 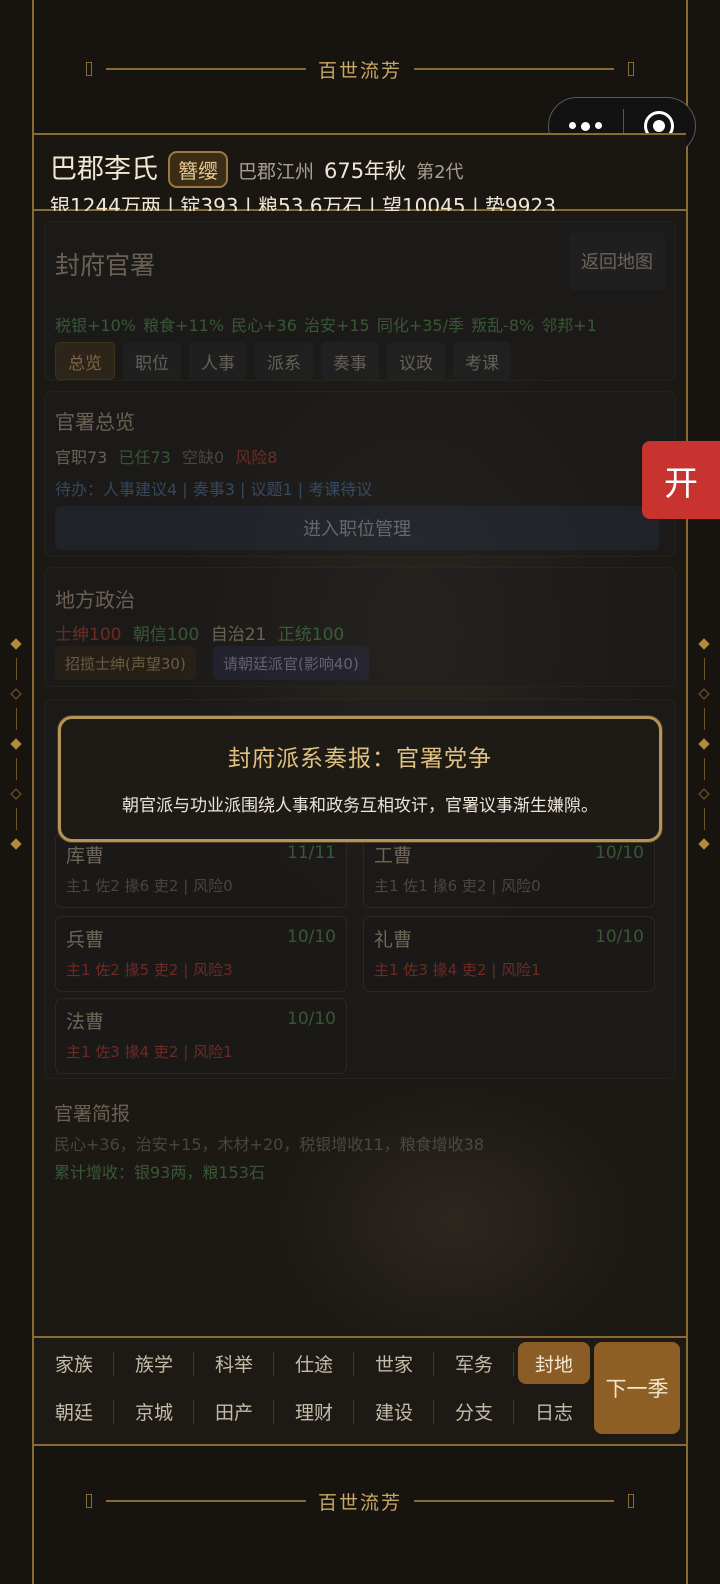 What do you see at coordinates (152, 361) in the screenshot?
I see `tab-positions: 职位` at bounding box center [152, 361].